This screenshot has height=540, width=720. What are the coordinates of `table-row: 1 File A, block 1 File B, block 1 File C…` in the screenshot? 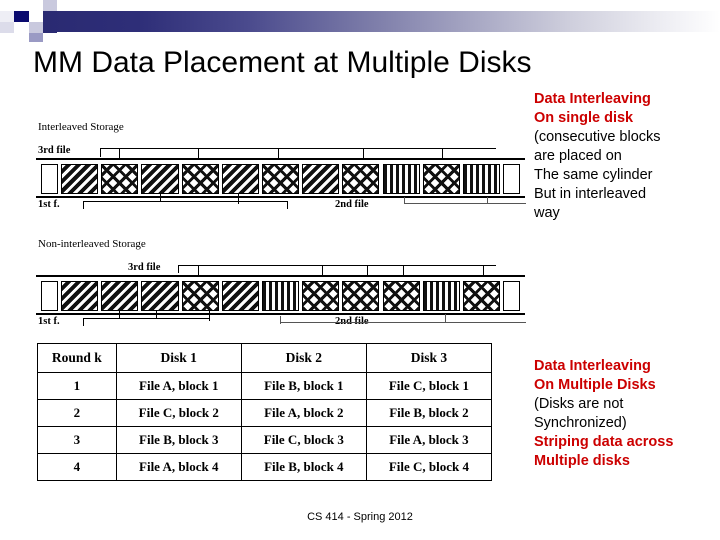 It's located at (265, 386).